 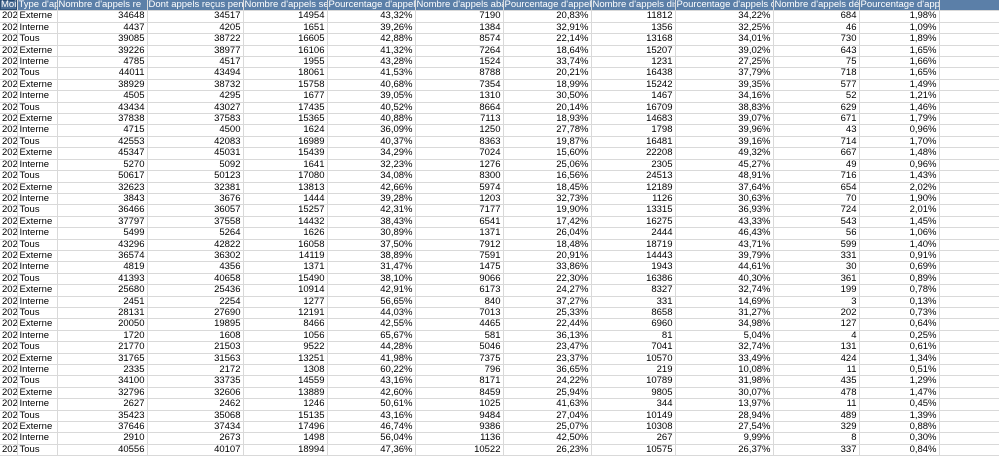 I want to click on table-cell: 1,47%, so click(x=899, y=393).